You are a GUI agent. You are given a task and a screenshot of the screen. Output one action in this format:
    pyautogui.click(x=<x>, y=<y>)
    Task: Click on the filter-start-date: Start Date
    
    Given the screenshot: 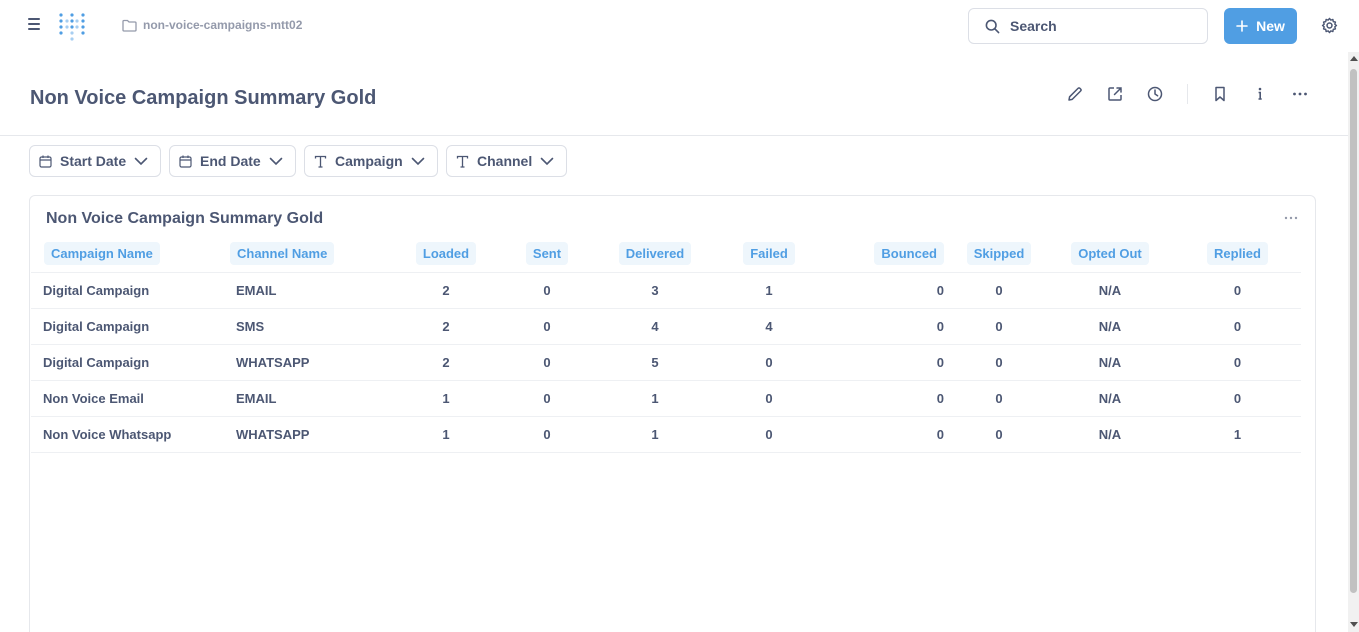 What is the action you would take?
    pyautogui.click(x=95, y=161)
    